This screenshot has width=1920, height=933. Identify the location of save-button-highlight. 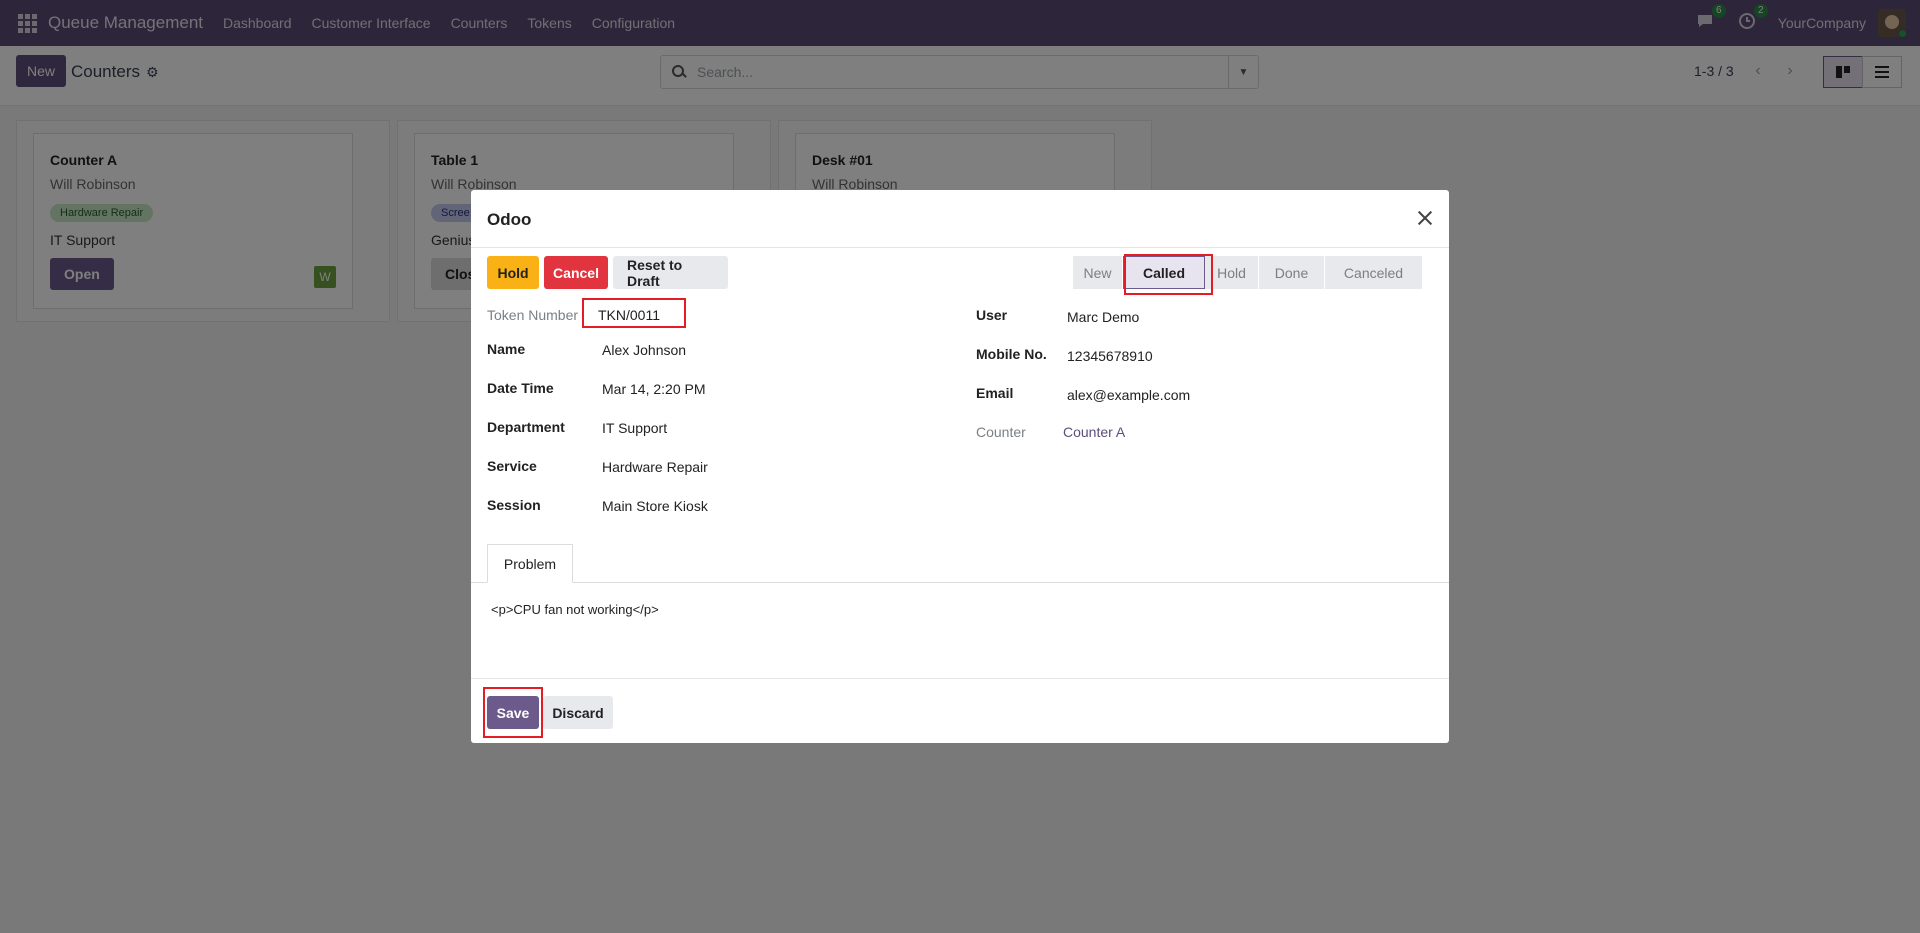
(513, 712).